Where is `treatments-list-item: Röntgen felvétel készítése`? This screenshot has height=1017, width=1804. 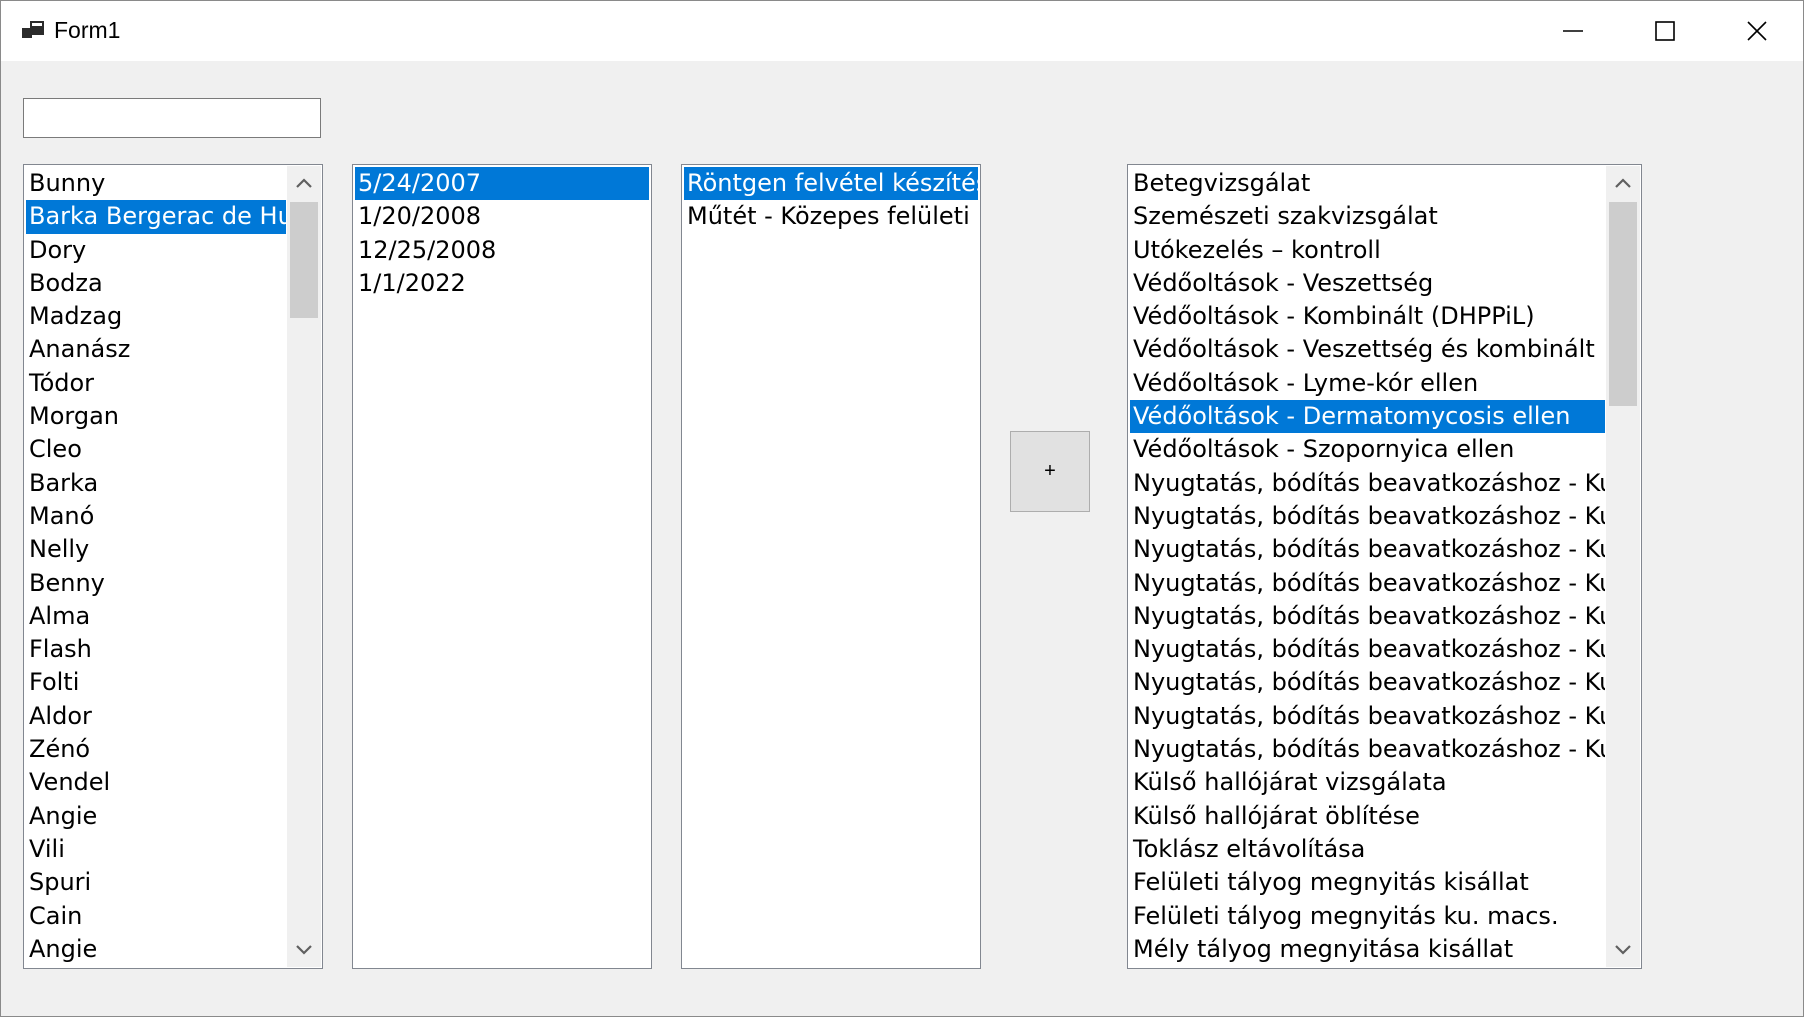 treatments-list-item: Röntgen felvétel készítése is located at coordinates (831, 184).